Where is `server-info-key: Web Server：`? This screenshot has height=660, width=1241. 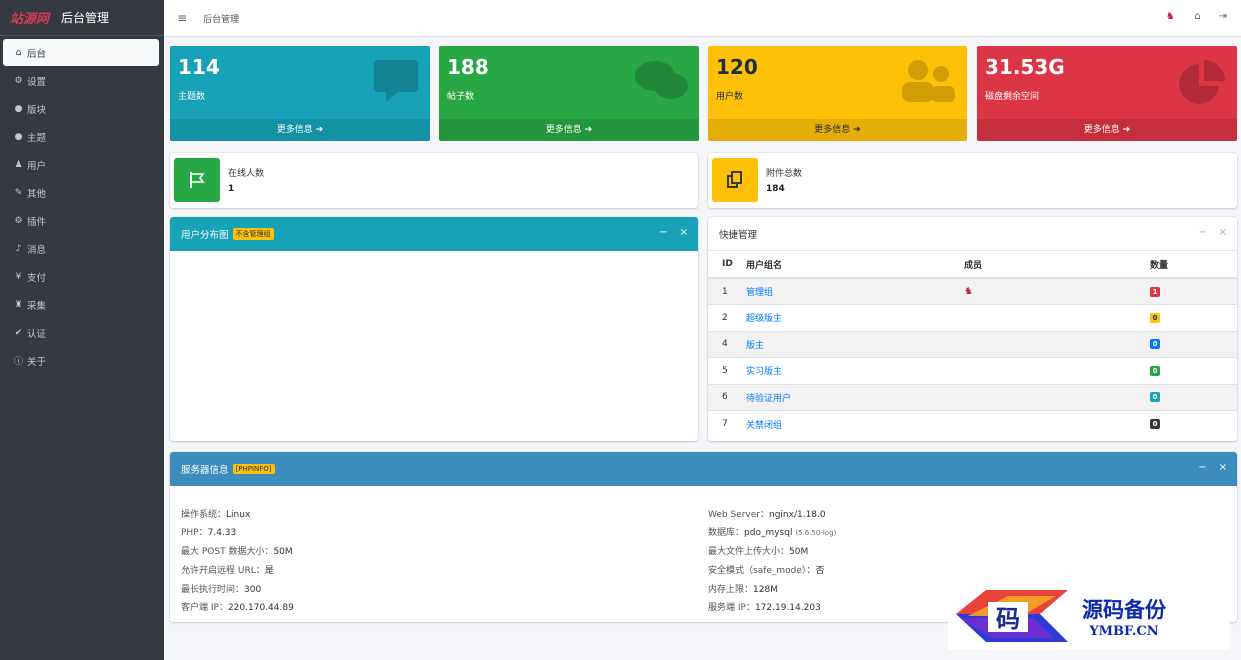
server-info-key: Web Server： is located at coordinates (738, 515).